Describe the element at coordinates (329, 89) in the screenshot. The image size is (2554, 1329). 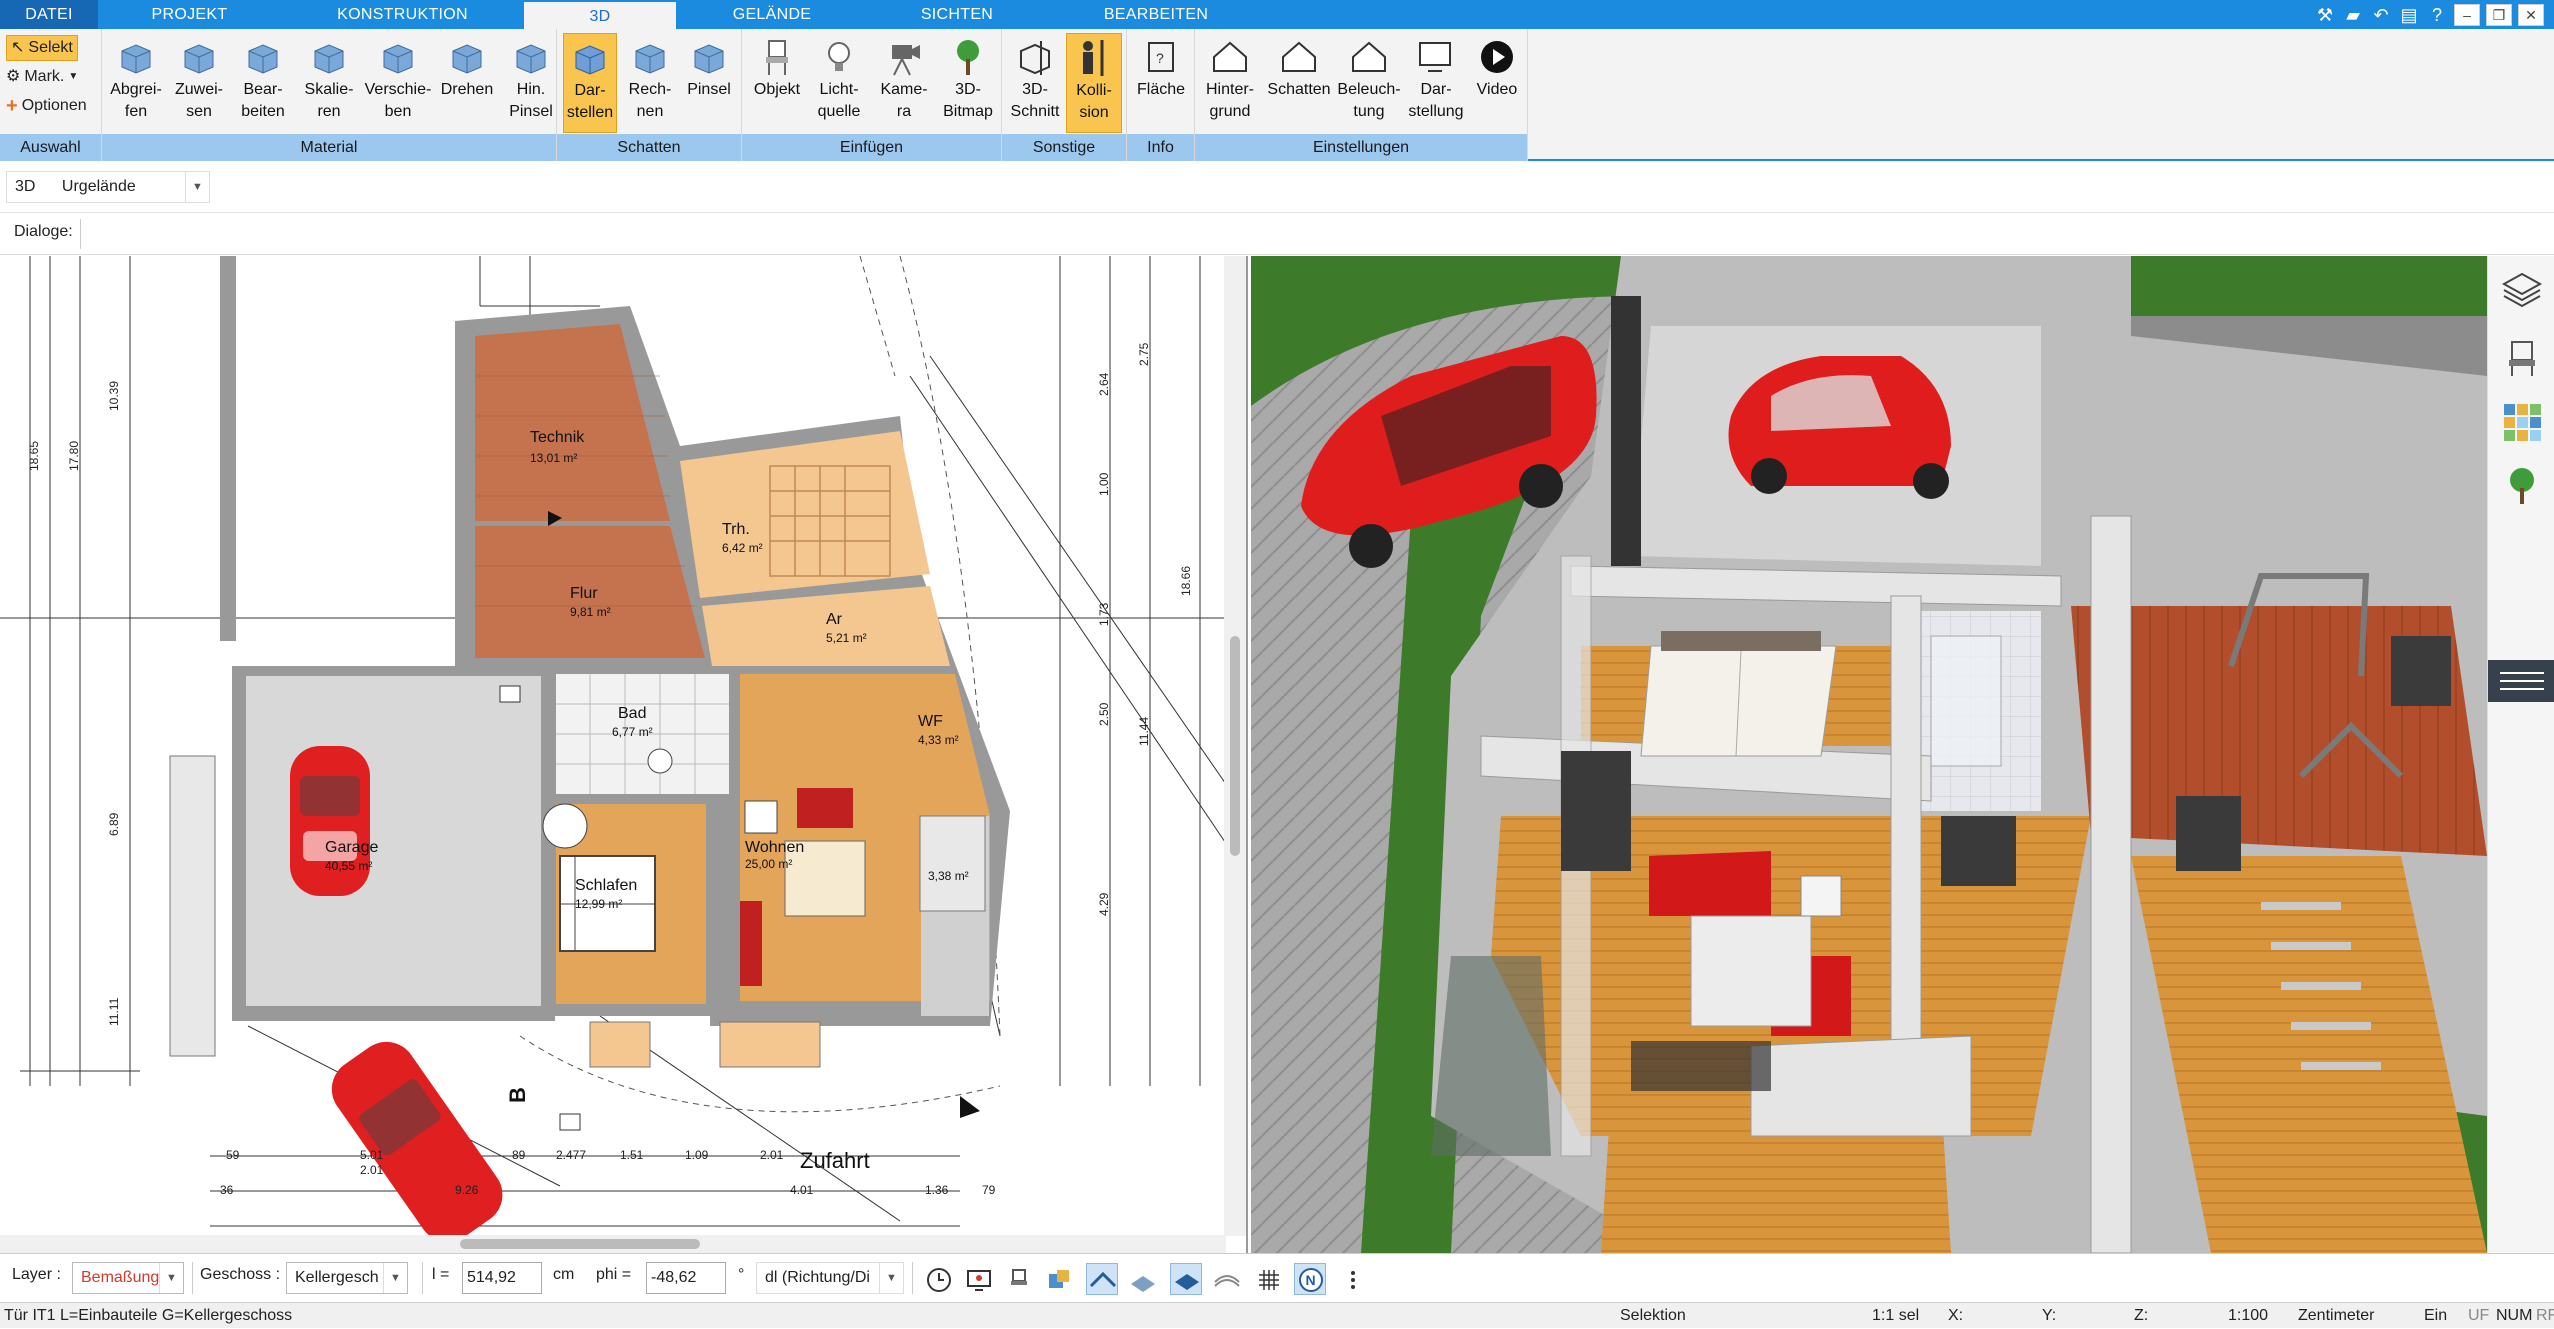
I see `button-label-line1: Skalie-` at that location.